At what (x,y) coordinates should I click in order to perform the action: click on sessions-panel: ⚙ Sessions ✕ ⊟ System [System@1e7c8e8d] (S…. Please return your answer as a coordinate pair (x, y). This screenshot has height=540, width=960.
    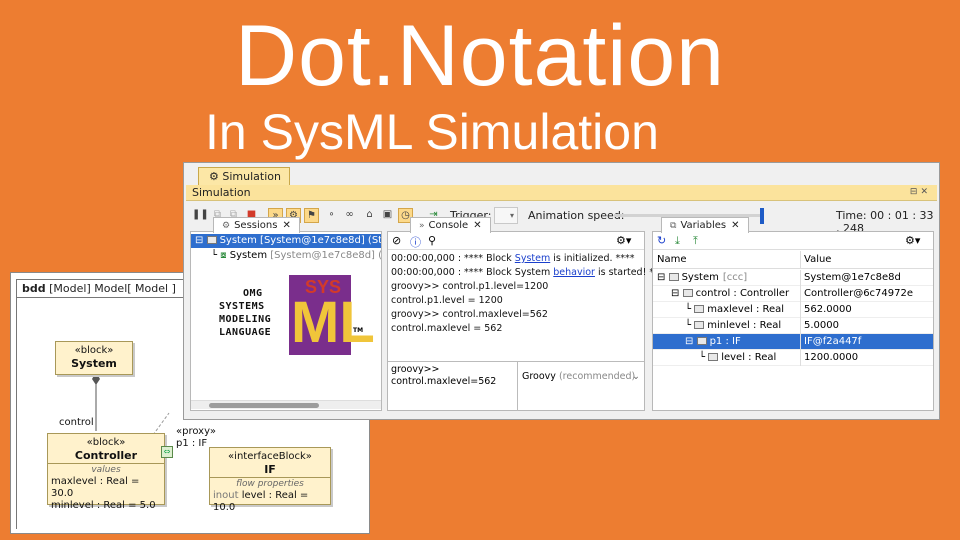
    Looking at the image, I should click on (286, 314).